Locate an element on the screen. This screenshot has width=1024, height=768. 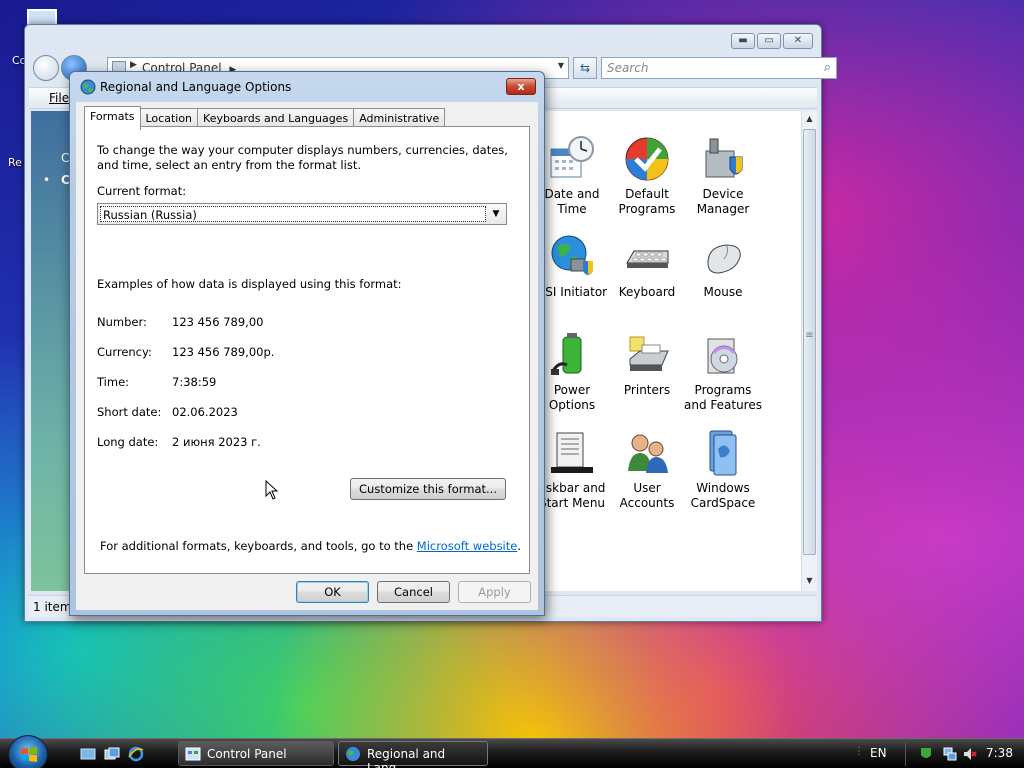
close-button: ✕ is located at coordinates (798, 41).